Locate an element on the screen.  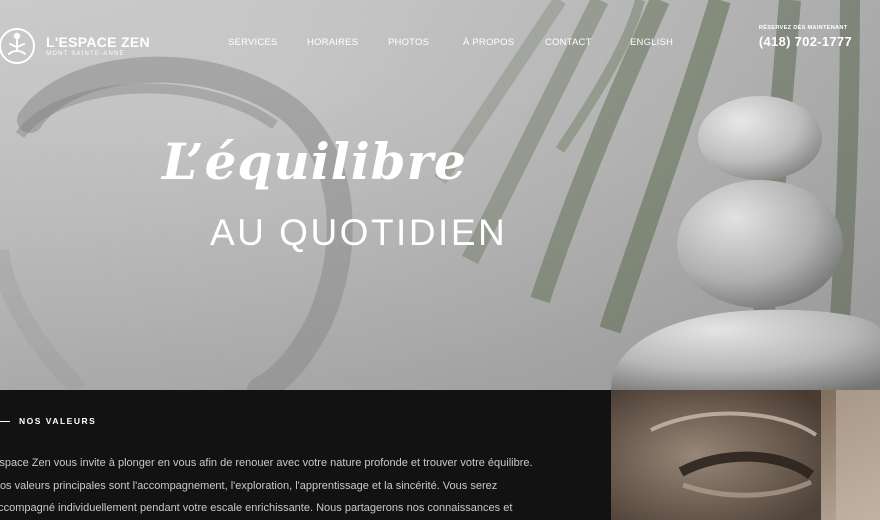
values-title: NOS VALEURS is located at coordinates (58, 421).